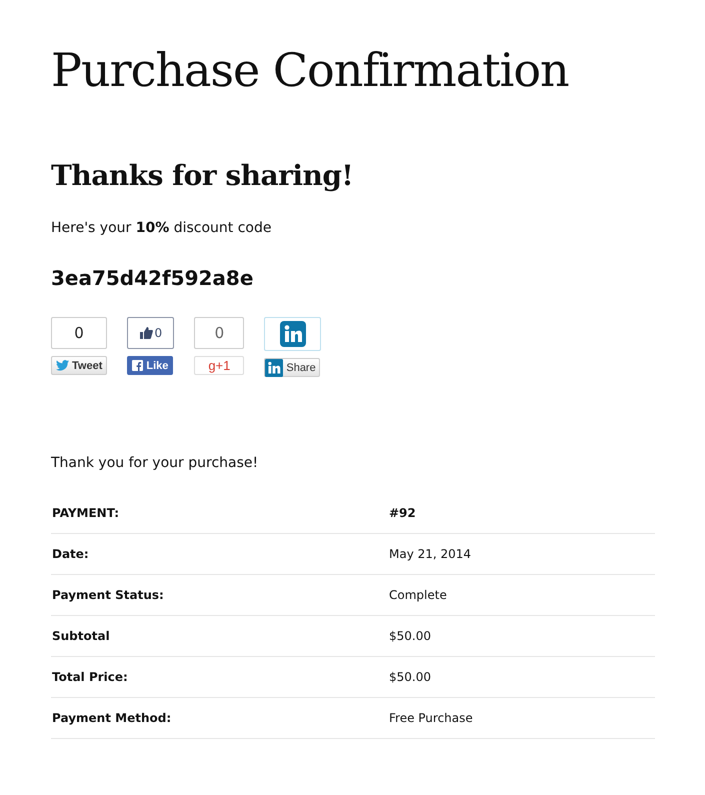 The height and width of the screenshot is (795, 705). Describe the element at coordinates (155, 463) in the screenshot. I see `thank-you-text: Thank you for your purchase!` at that location.